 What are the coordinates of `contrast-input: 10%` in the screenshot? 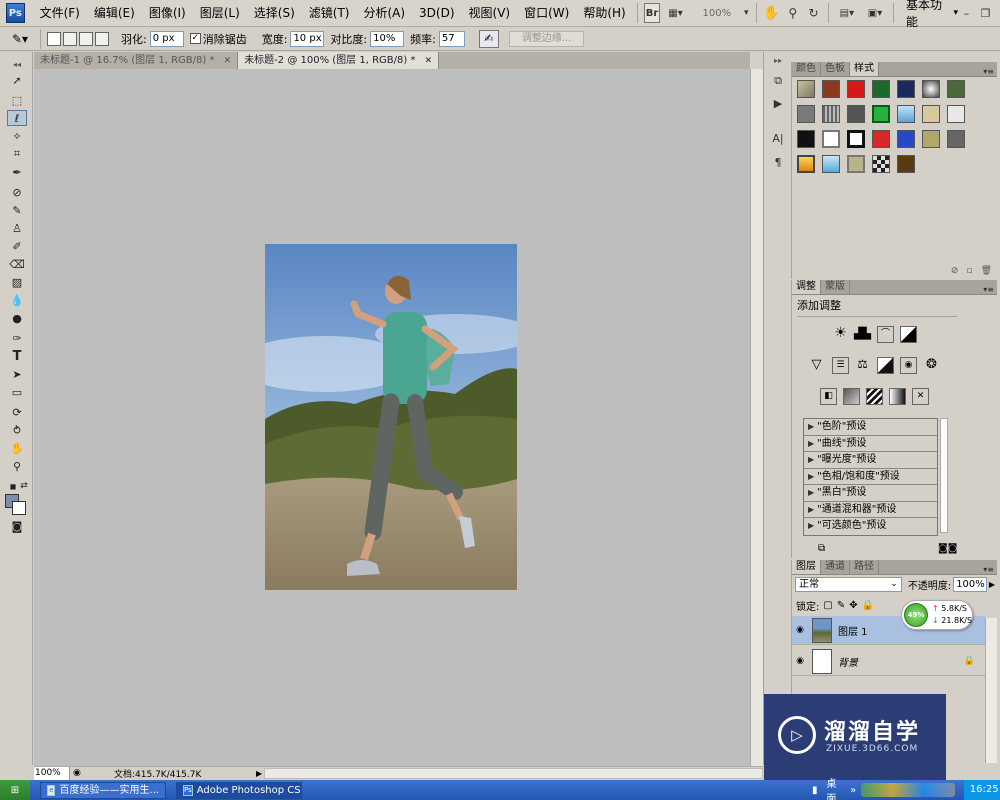 It's located at (387, 38).